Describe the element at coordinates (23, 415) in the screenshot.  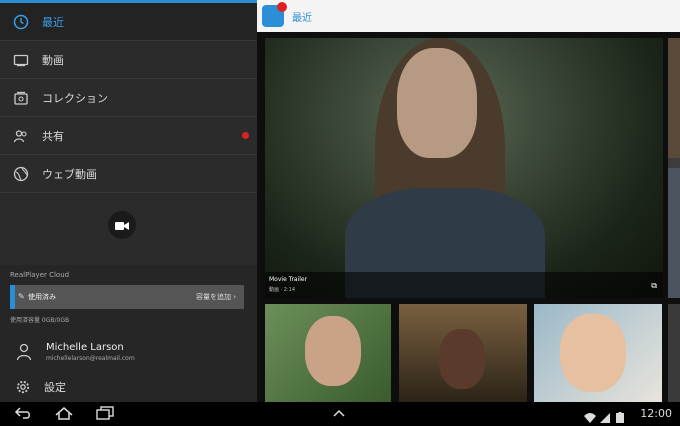
I see `back-icon` at that location.